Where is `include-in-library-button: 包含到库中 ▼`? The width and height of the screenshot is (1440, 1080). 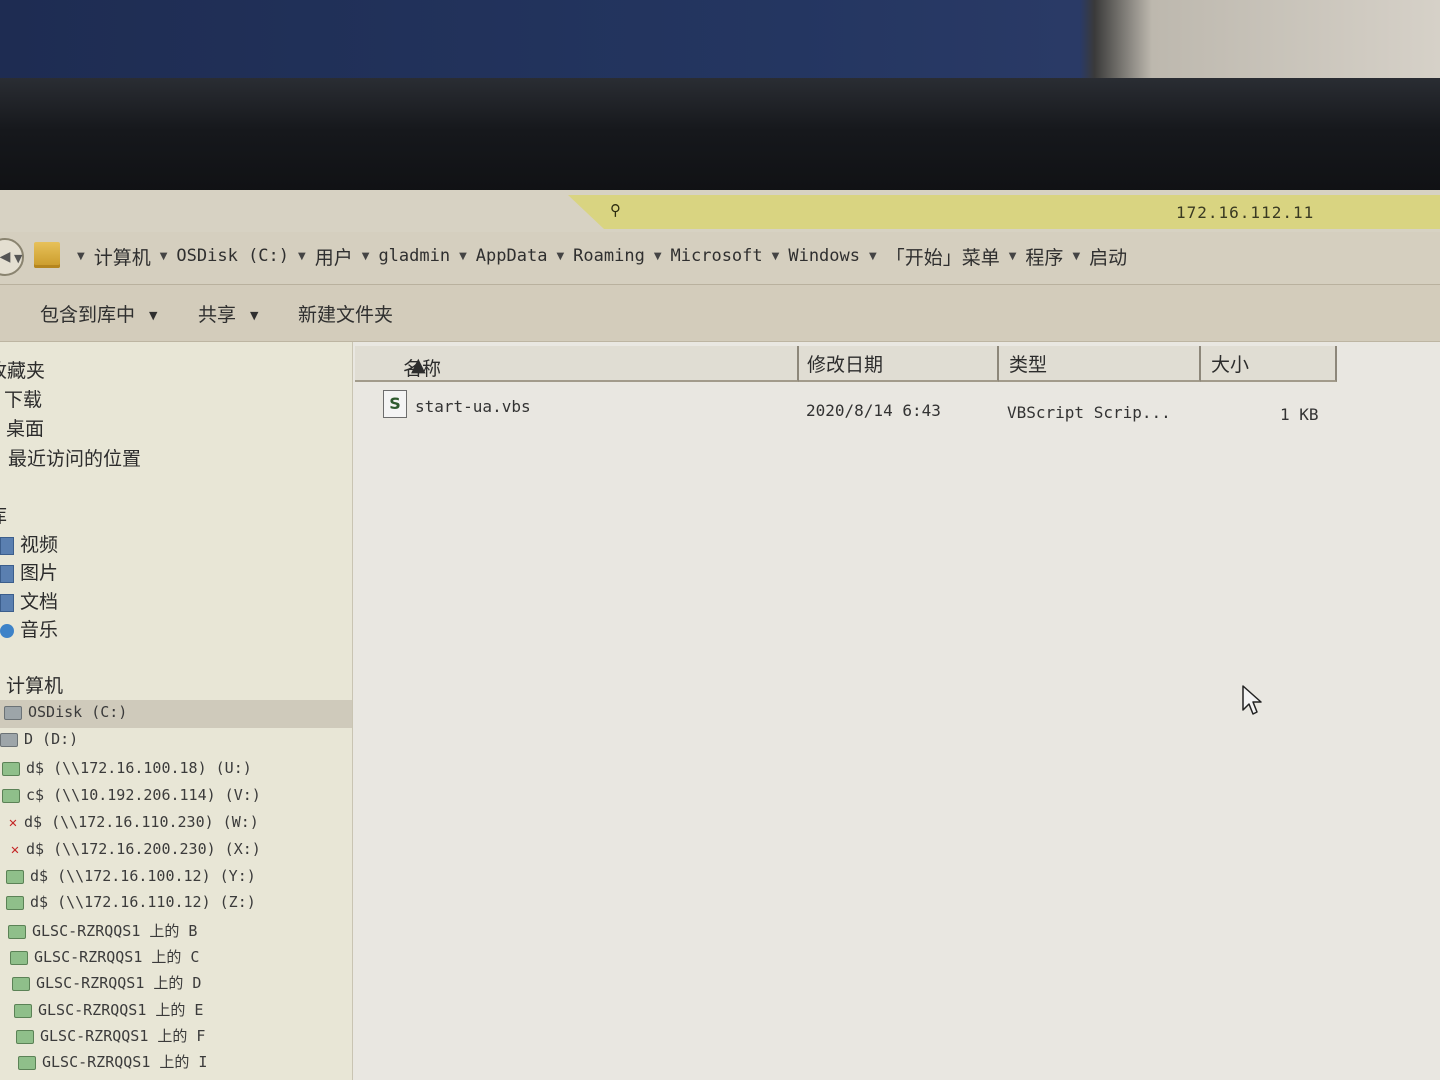 include-in-library-button: 包含到库中 ▼ is located at coordinates (98, 313).